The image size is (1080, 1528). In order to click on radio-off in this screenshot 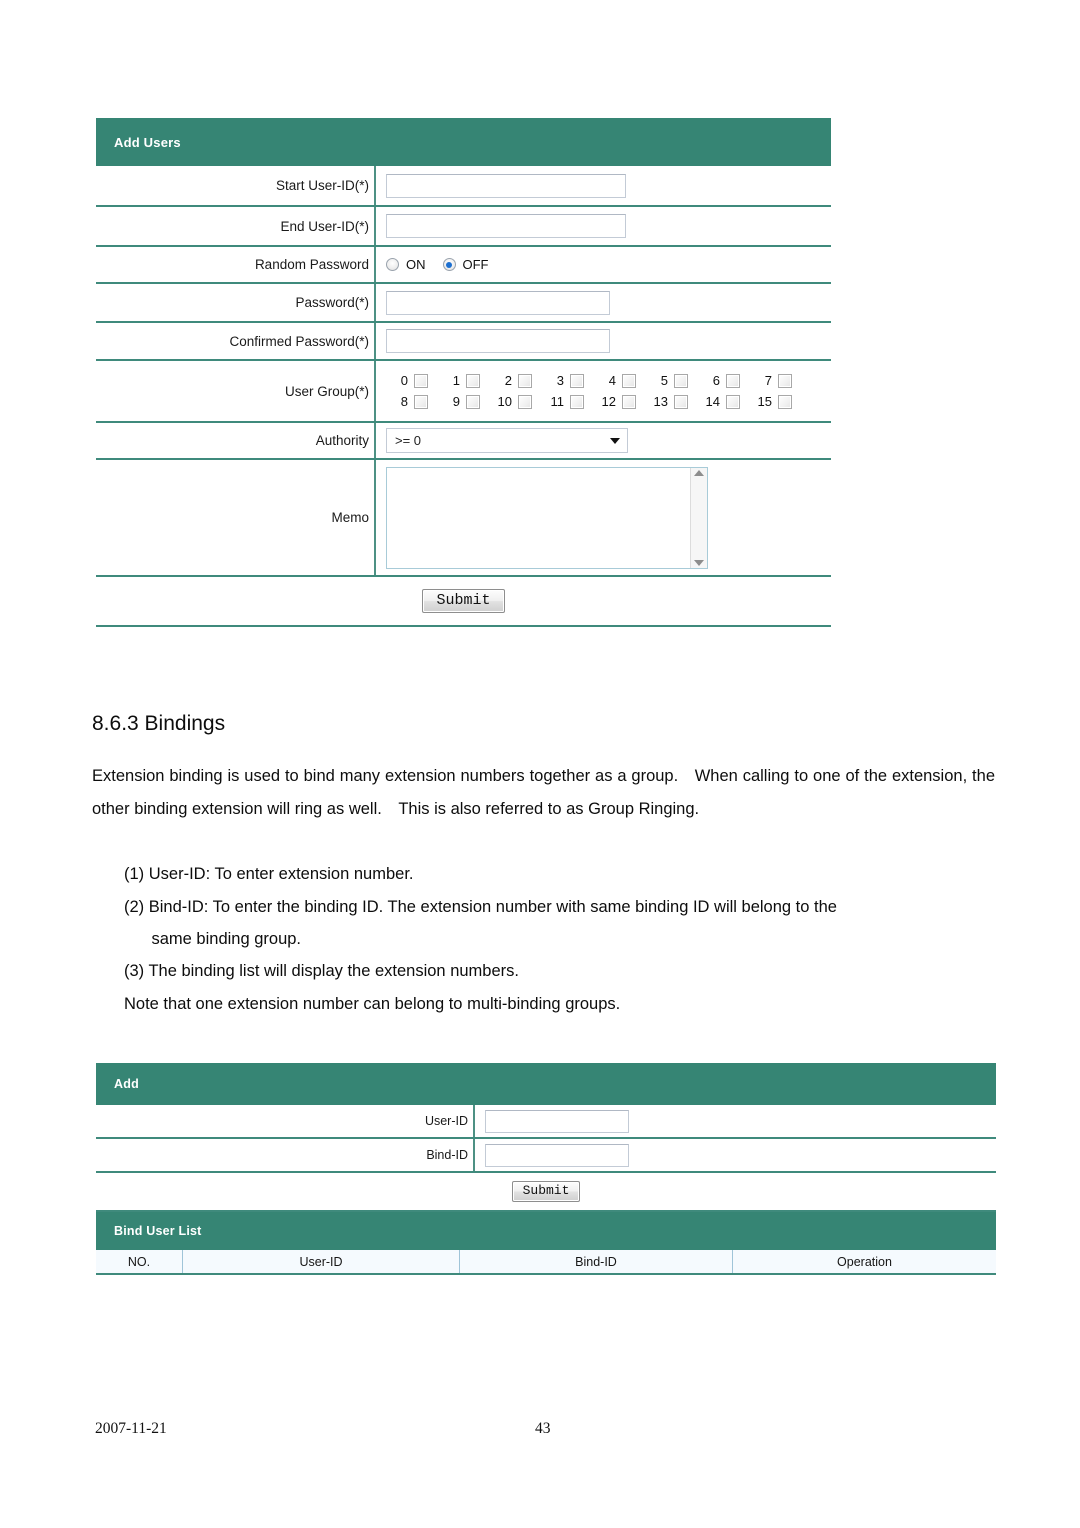, I will do `click(449, 264)`.